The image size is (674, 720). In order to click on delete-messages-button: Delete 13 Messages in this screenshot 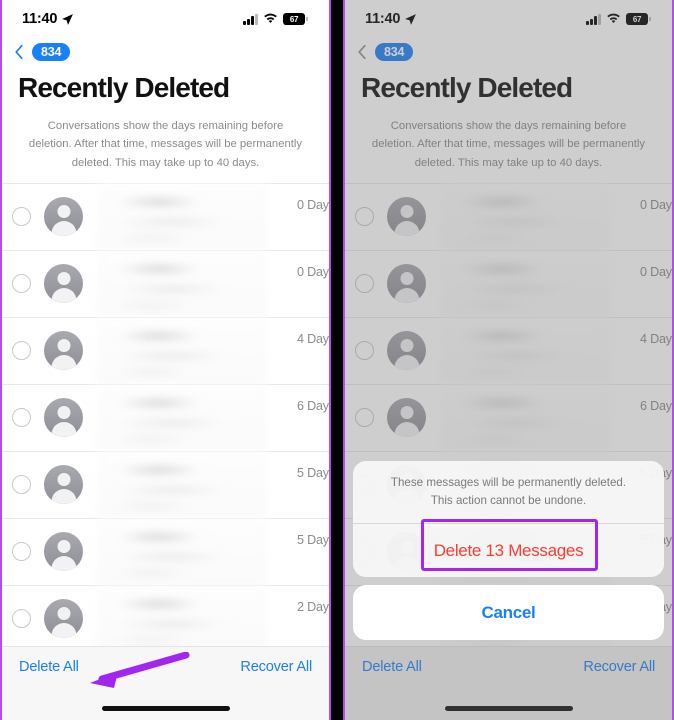, I will do `click(508, 550)`.